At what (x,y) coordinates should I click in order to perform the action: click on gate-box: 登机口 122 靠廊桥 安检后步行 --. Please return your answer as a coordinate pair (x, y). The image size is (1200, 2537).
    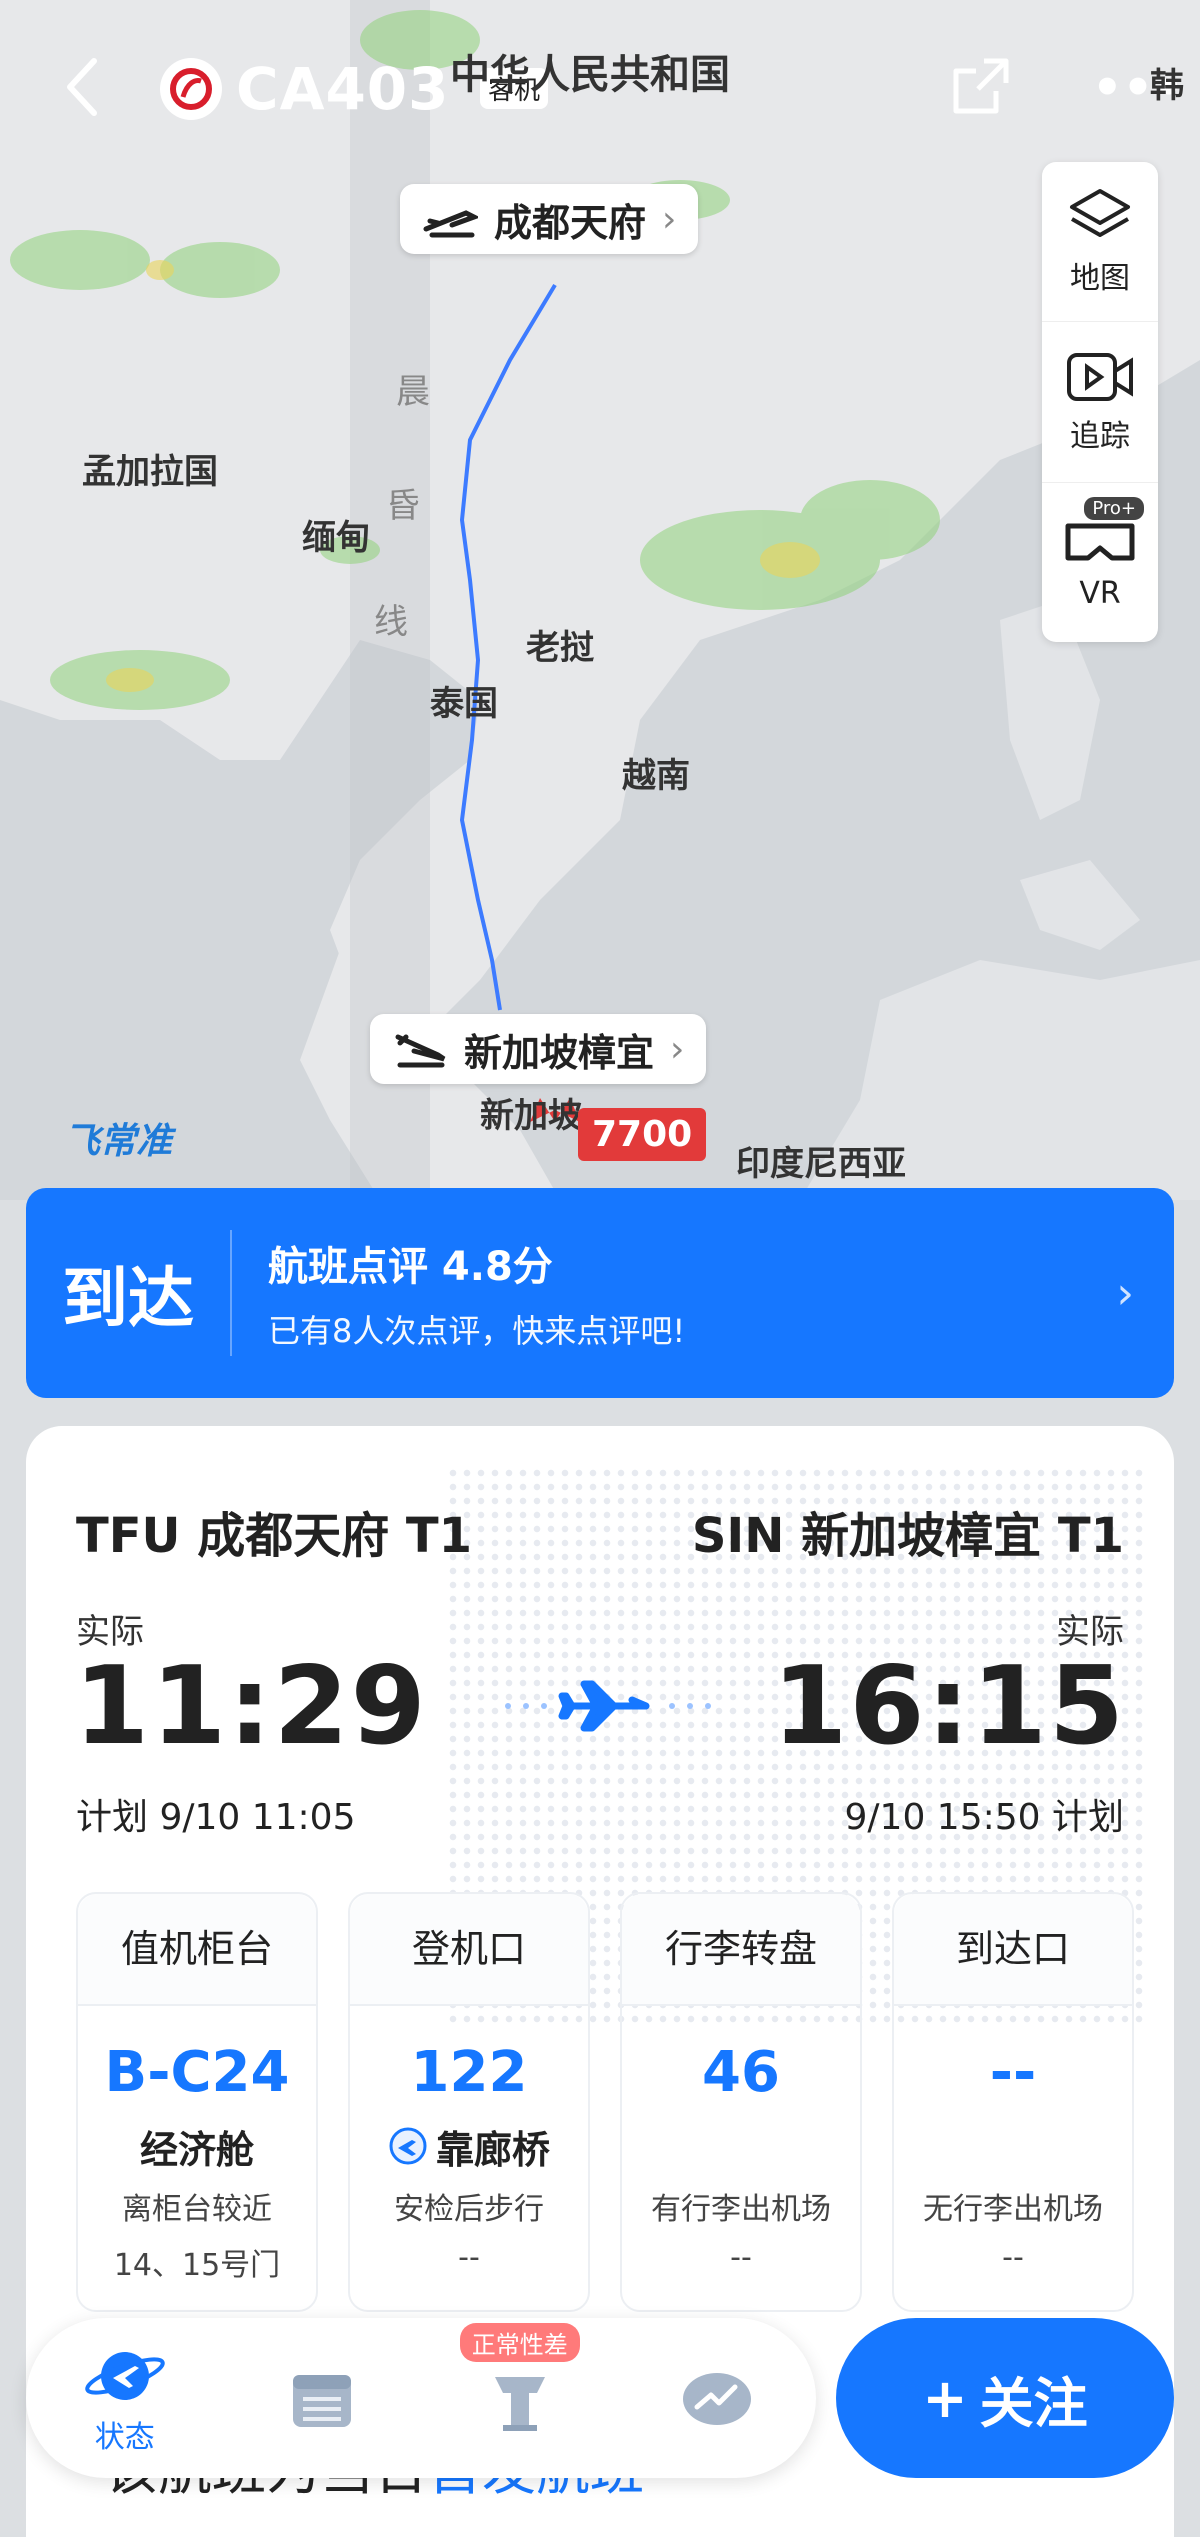
    Looking at the image, I should click on (469, 2102).